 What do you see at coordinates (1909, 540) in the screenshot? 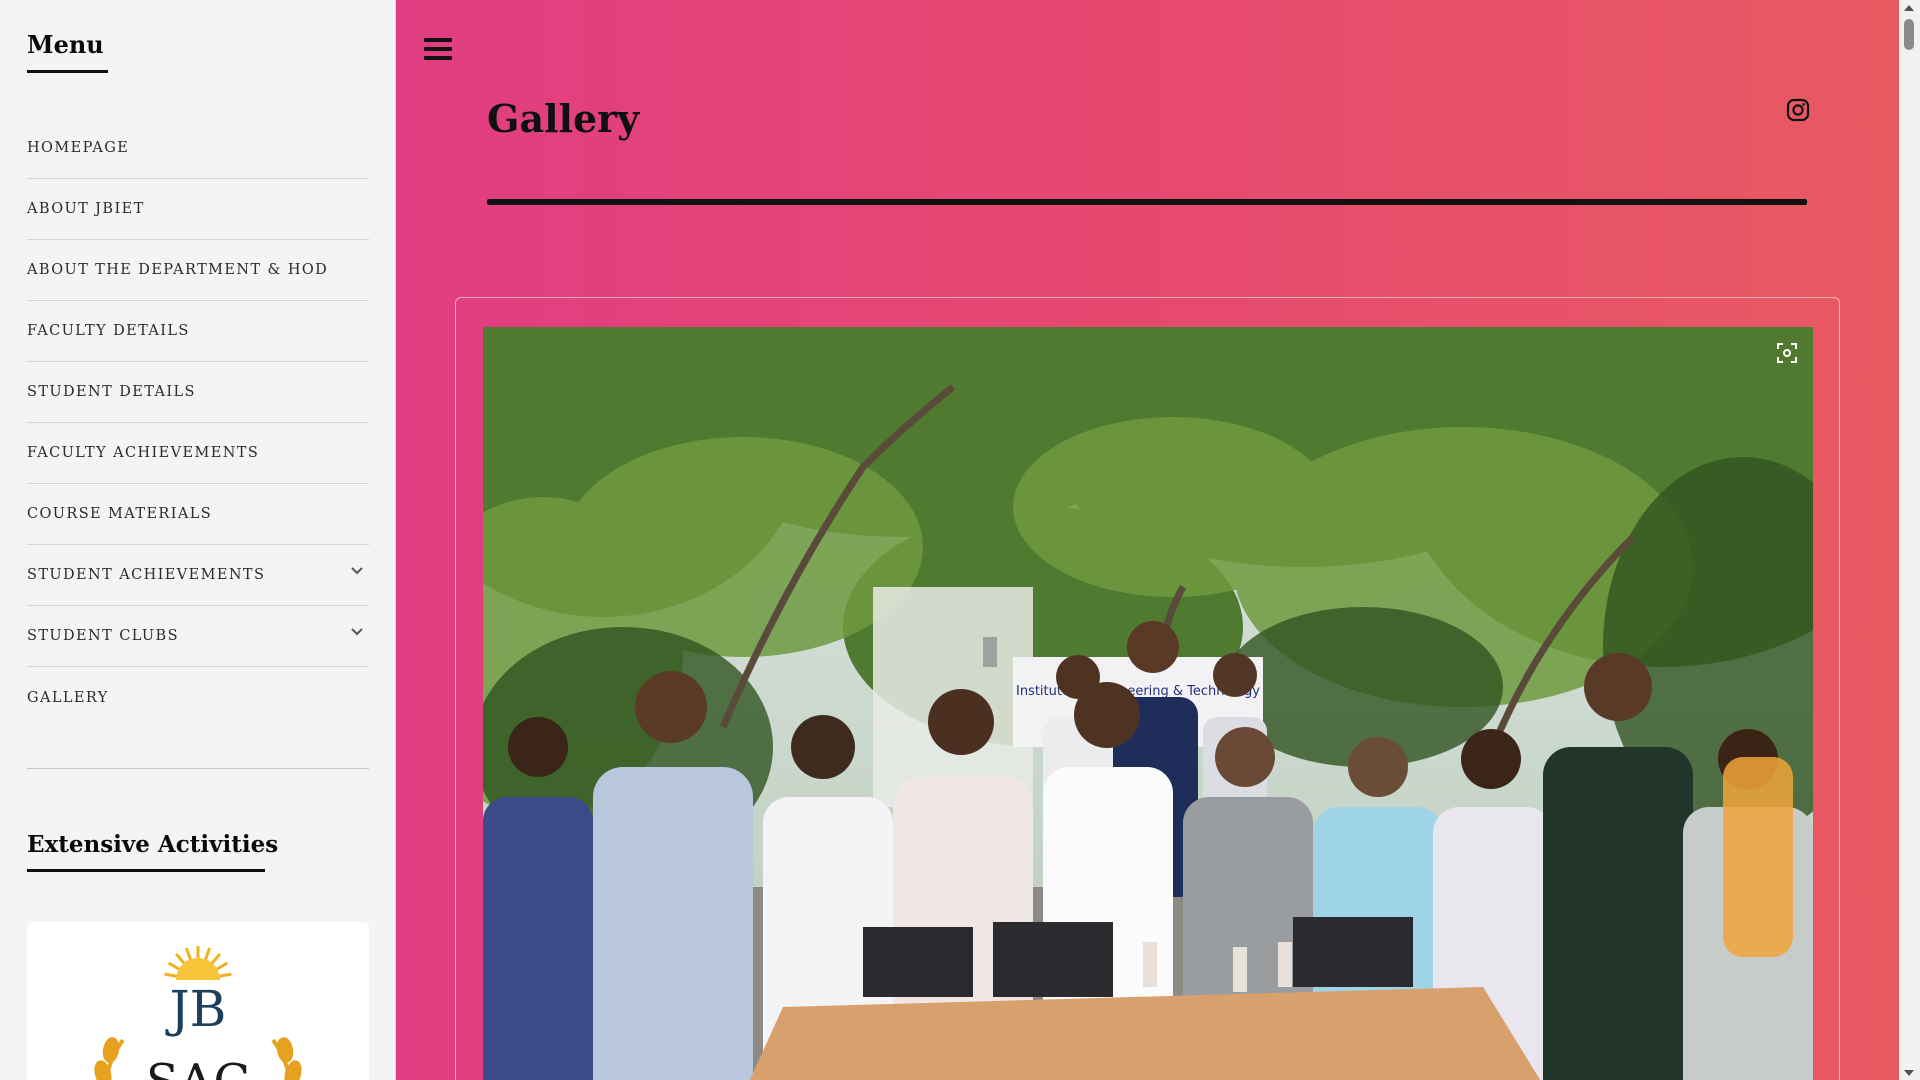
I see `page-scrollbar` at bounding box center [1909, 540].